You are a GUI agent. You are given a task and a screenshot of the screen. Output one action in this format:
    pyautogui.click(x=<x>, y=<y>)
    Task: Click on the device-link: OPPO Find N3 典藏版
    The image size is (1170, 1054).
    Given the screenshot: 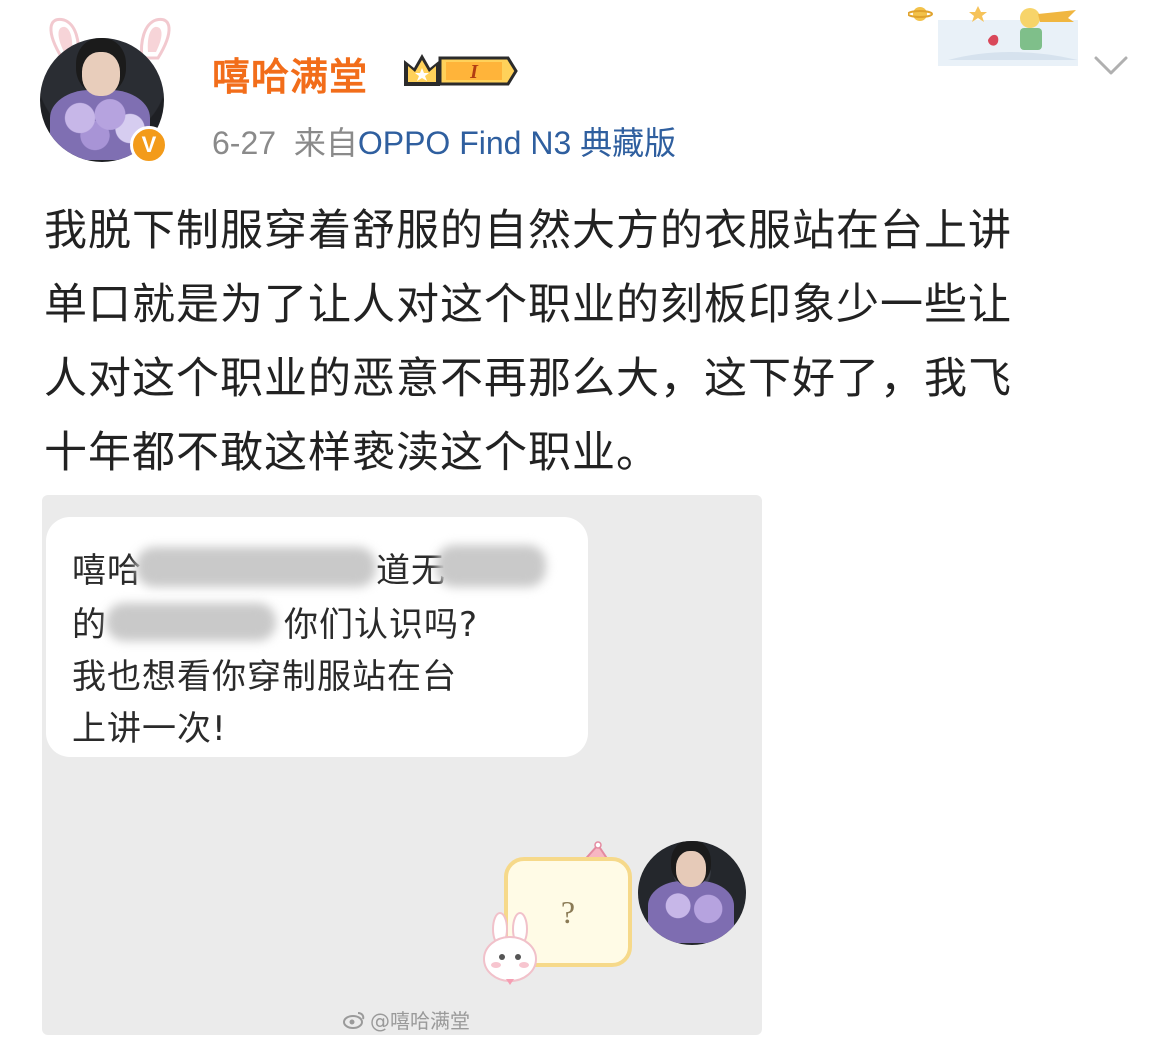 What is the action you would take?
    pyautogui.click(x=517, y=143)
    